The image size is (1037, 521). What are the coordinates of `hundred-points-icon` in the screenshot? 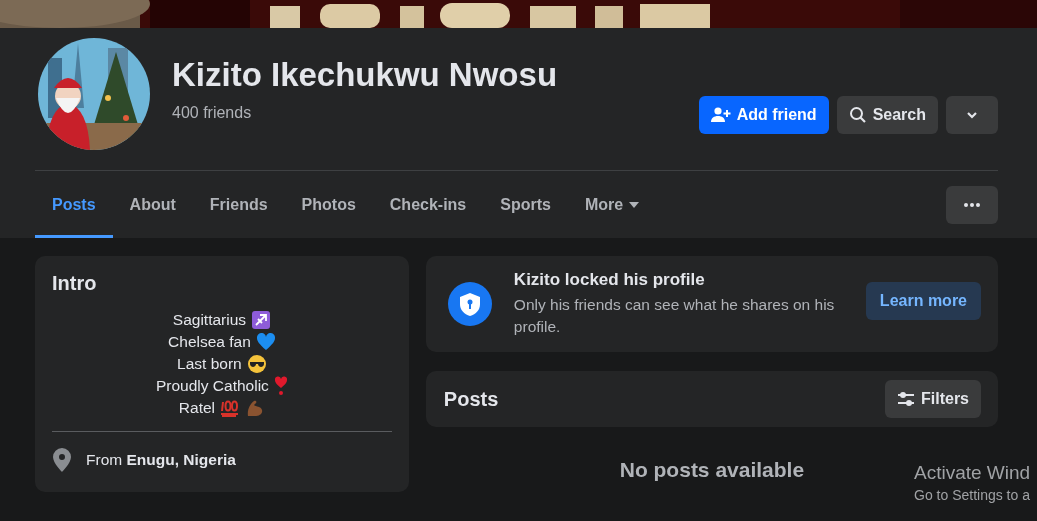 It's located at (230, 408).